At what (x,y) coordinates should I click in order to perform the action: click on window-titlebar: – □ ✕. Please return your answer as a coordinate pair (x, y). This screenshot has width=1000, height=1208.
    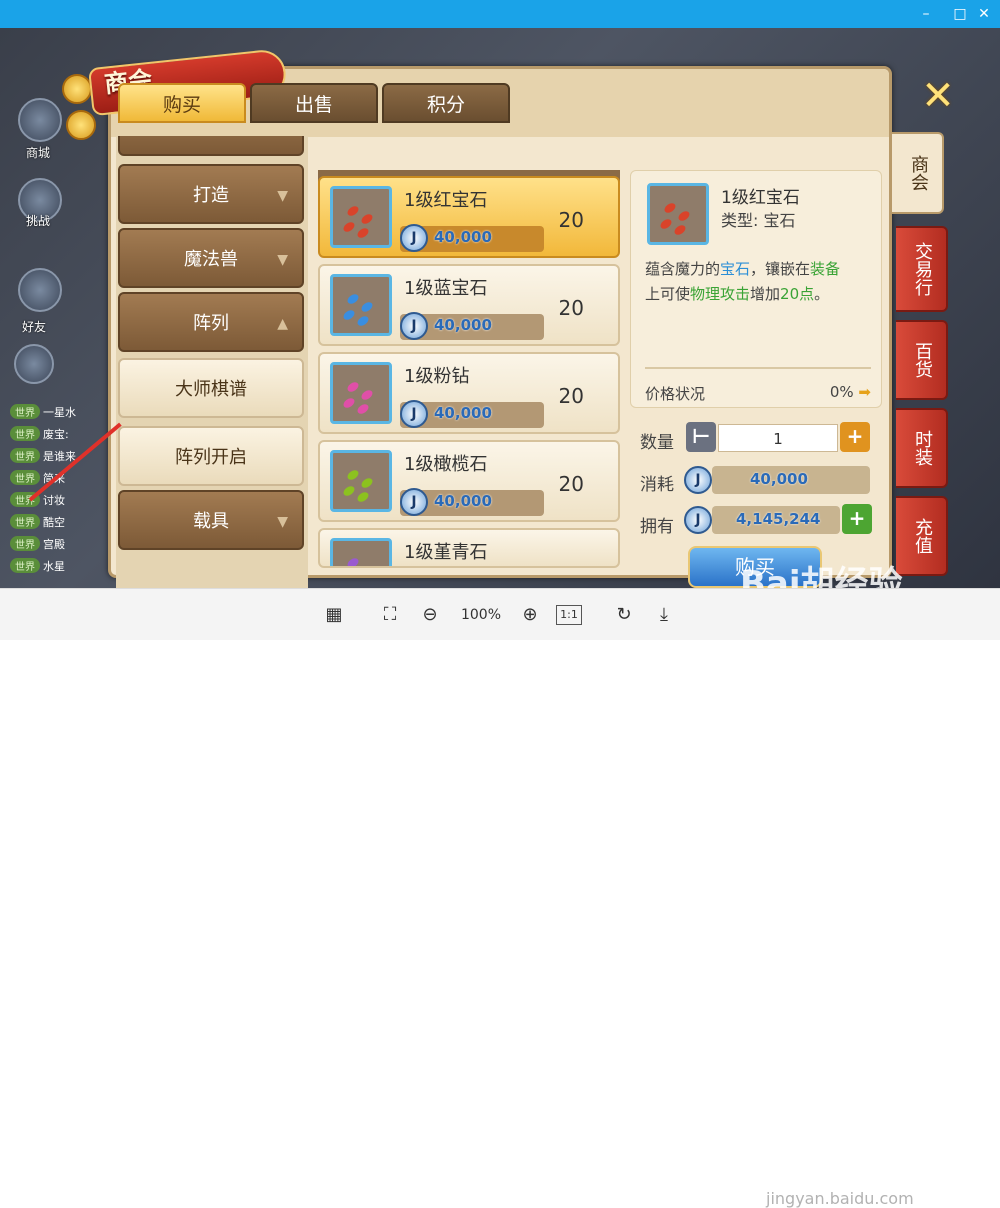
    Looking at the image, I should click on (500, 14).